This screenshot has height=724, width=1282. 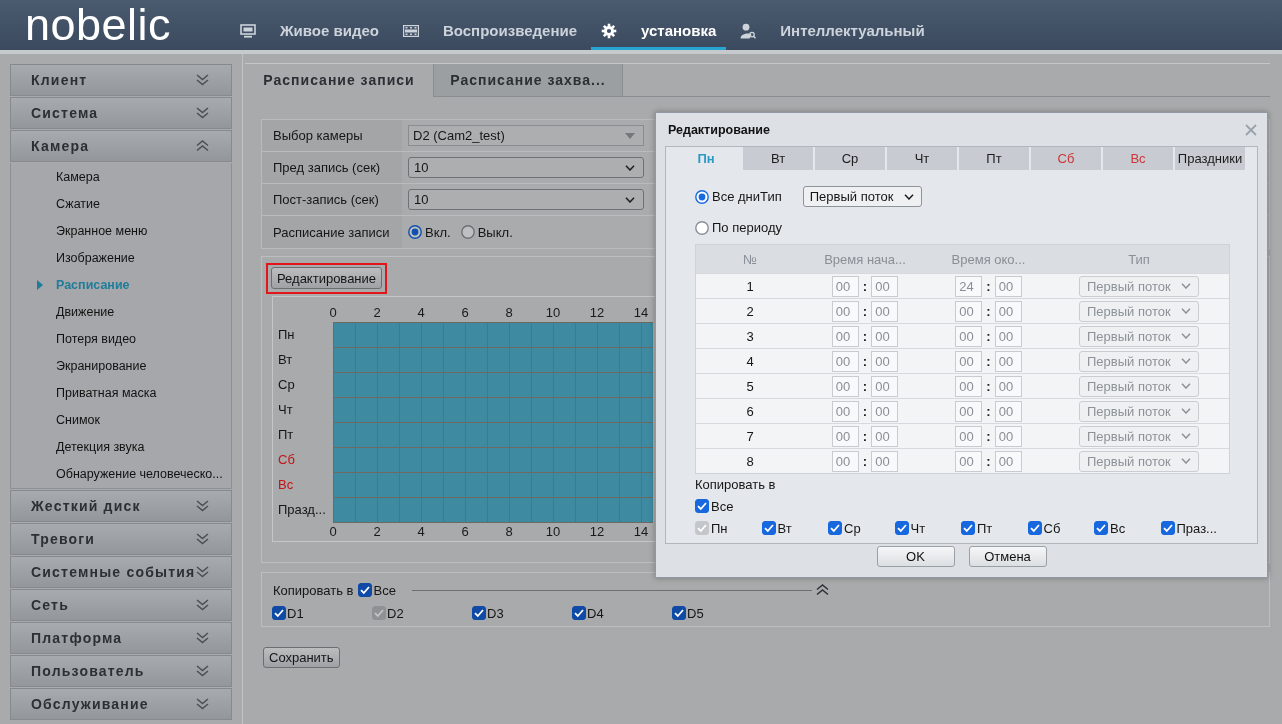 What do you see at coordinates (121, 671) in the screenshot?
I see `sidebar-section: Пользователь` at bounding box center [121, 671].